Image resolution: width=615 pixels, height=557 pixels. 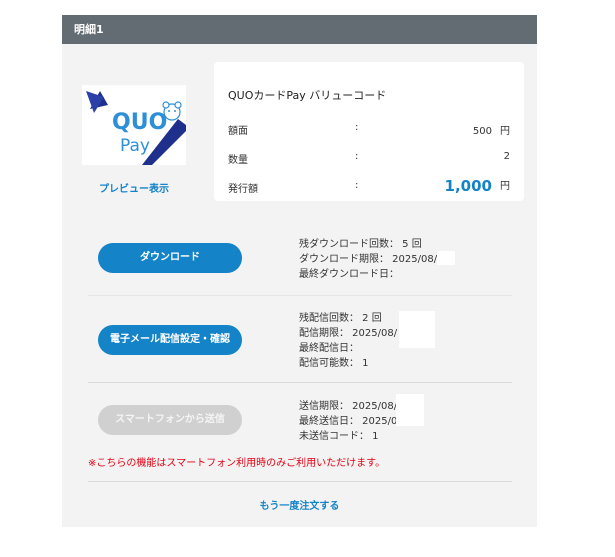 I want to click on smartphone-only-note: ※こちらの機能はスマートフォン利用時のみご利用いただけます。, so click(x=237, y=463).